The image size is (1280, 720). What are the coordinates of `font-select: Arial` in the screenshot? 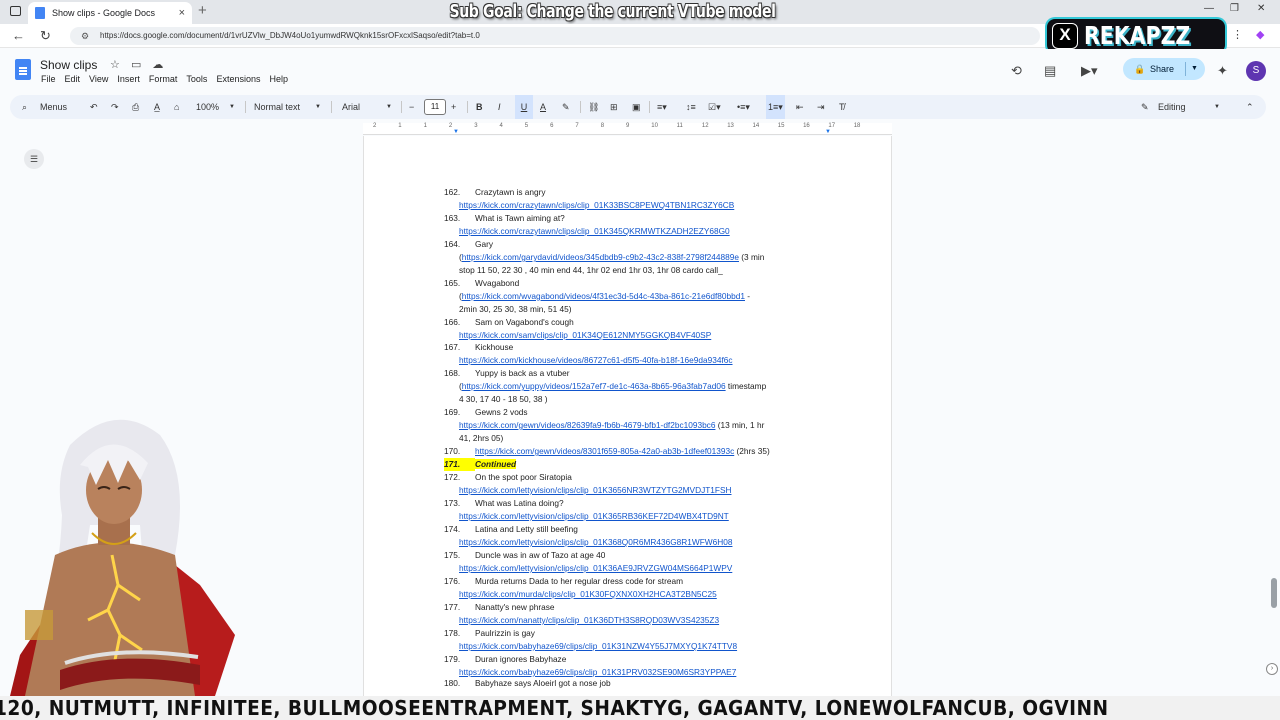 It's located at (351, 107).